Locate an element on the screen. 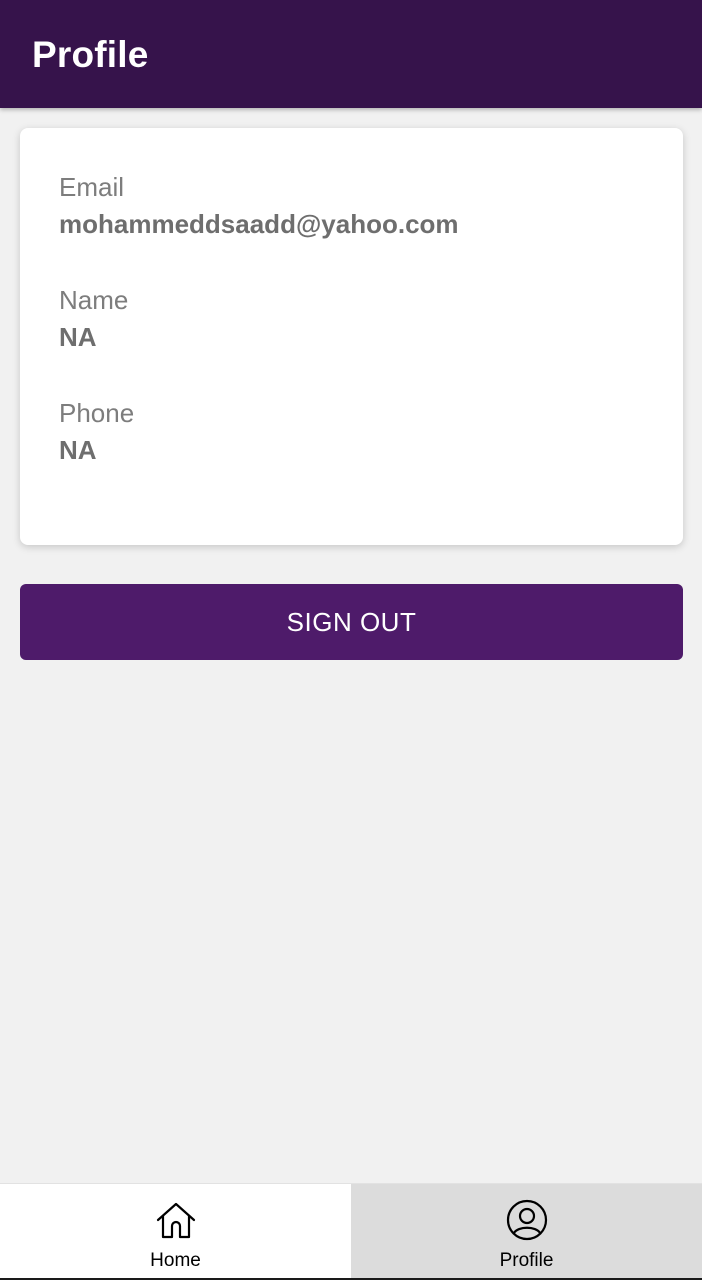  tab-profile-label: Profile is located at coordinates (526, 1260).